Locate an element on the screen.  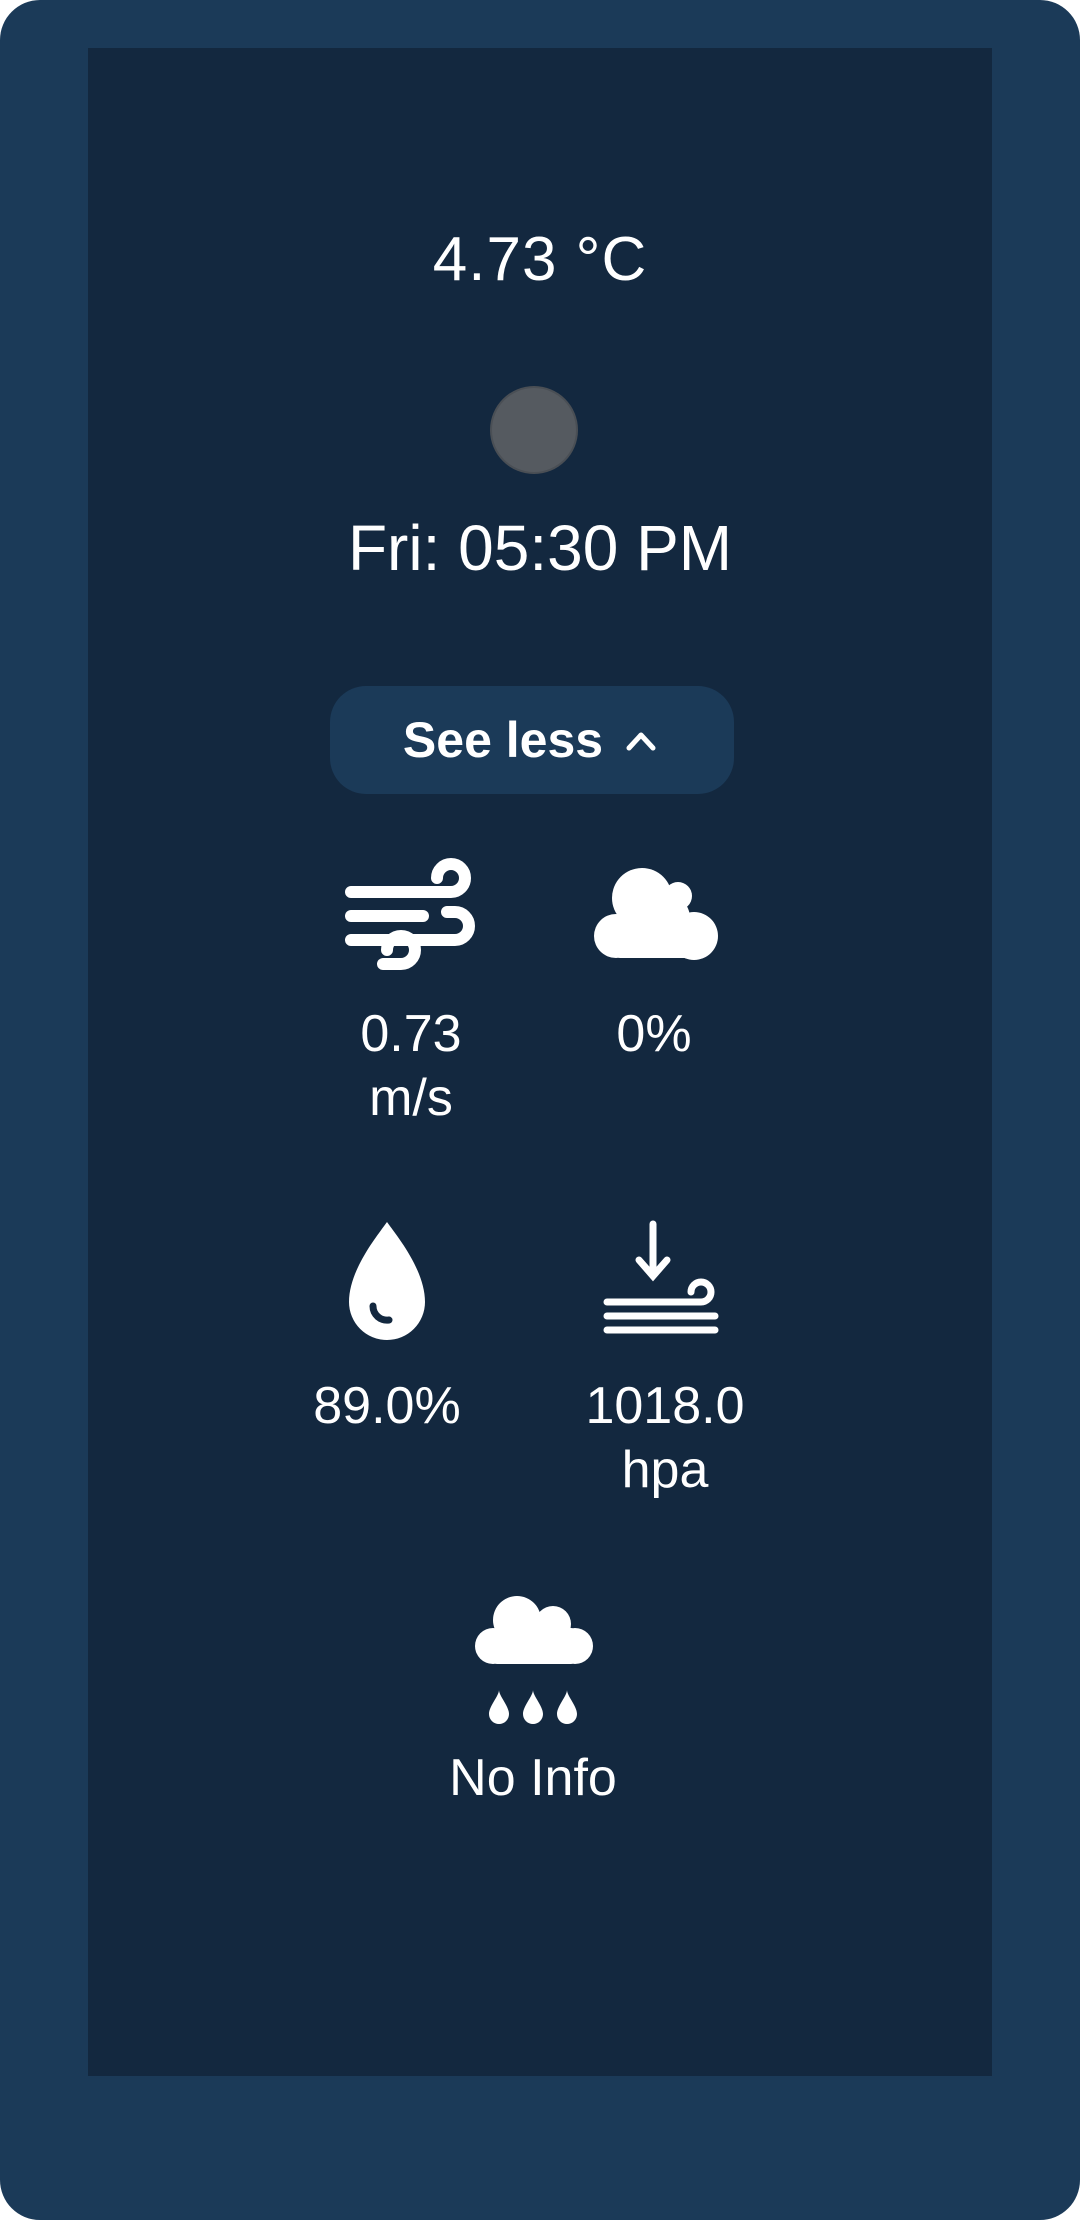
cloud-metric: 0% is located at coordinates (654, 956).